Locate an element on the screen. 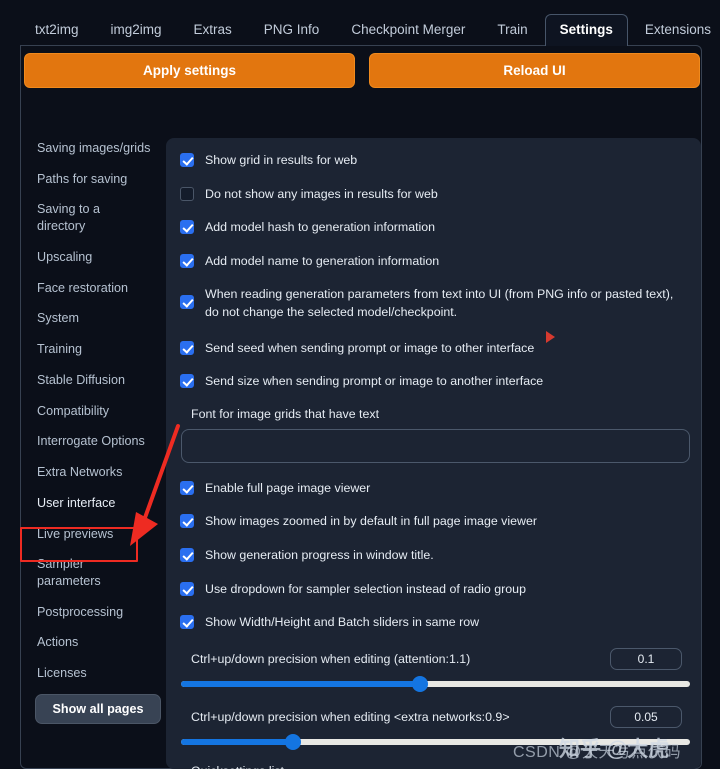 Image resolution: width=720 pixels, height=769 pixels. sidebar-item-paths-for-saving: Paths for saving is located at coordinates (92, 179).